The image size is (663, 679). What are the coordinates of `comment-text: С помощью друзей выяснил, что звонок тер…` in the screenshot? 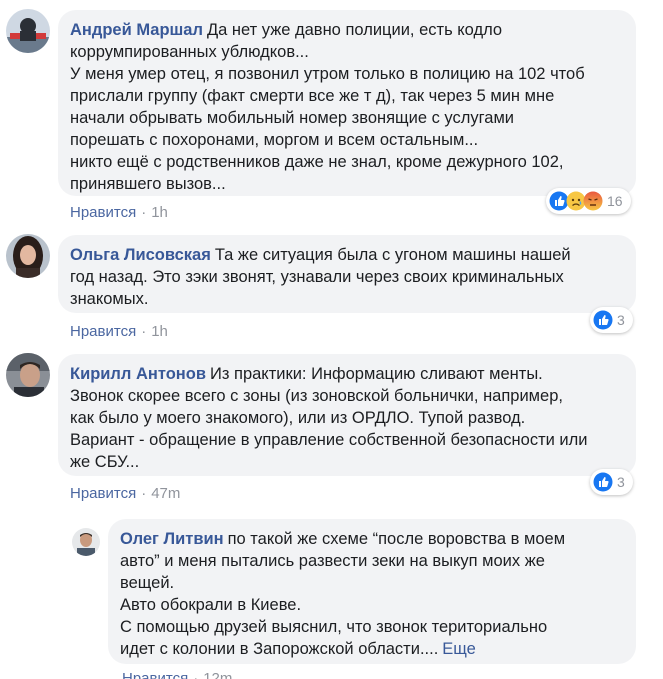 It's located at (334, 627).